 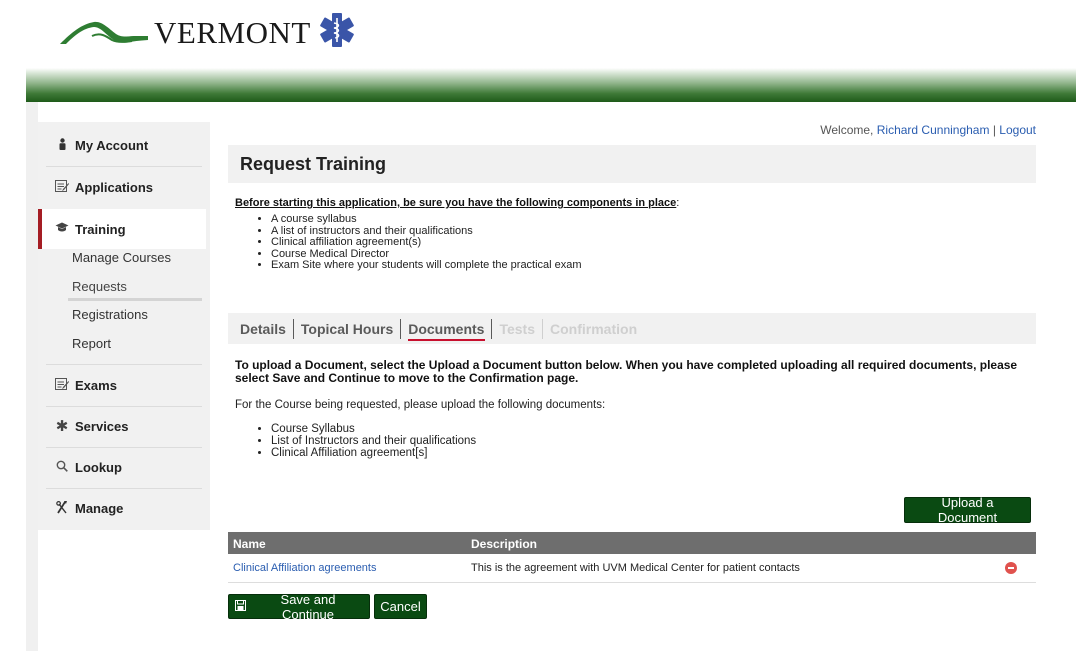 What do you see at coordinates (135, 299) in the screenshot?
I see `active-subitem-indicator` at bounding box center [135, 299].